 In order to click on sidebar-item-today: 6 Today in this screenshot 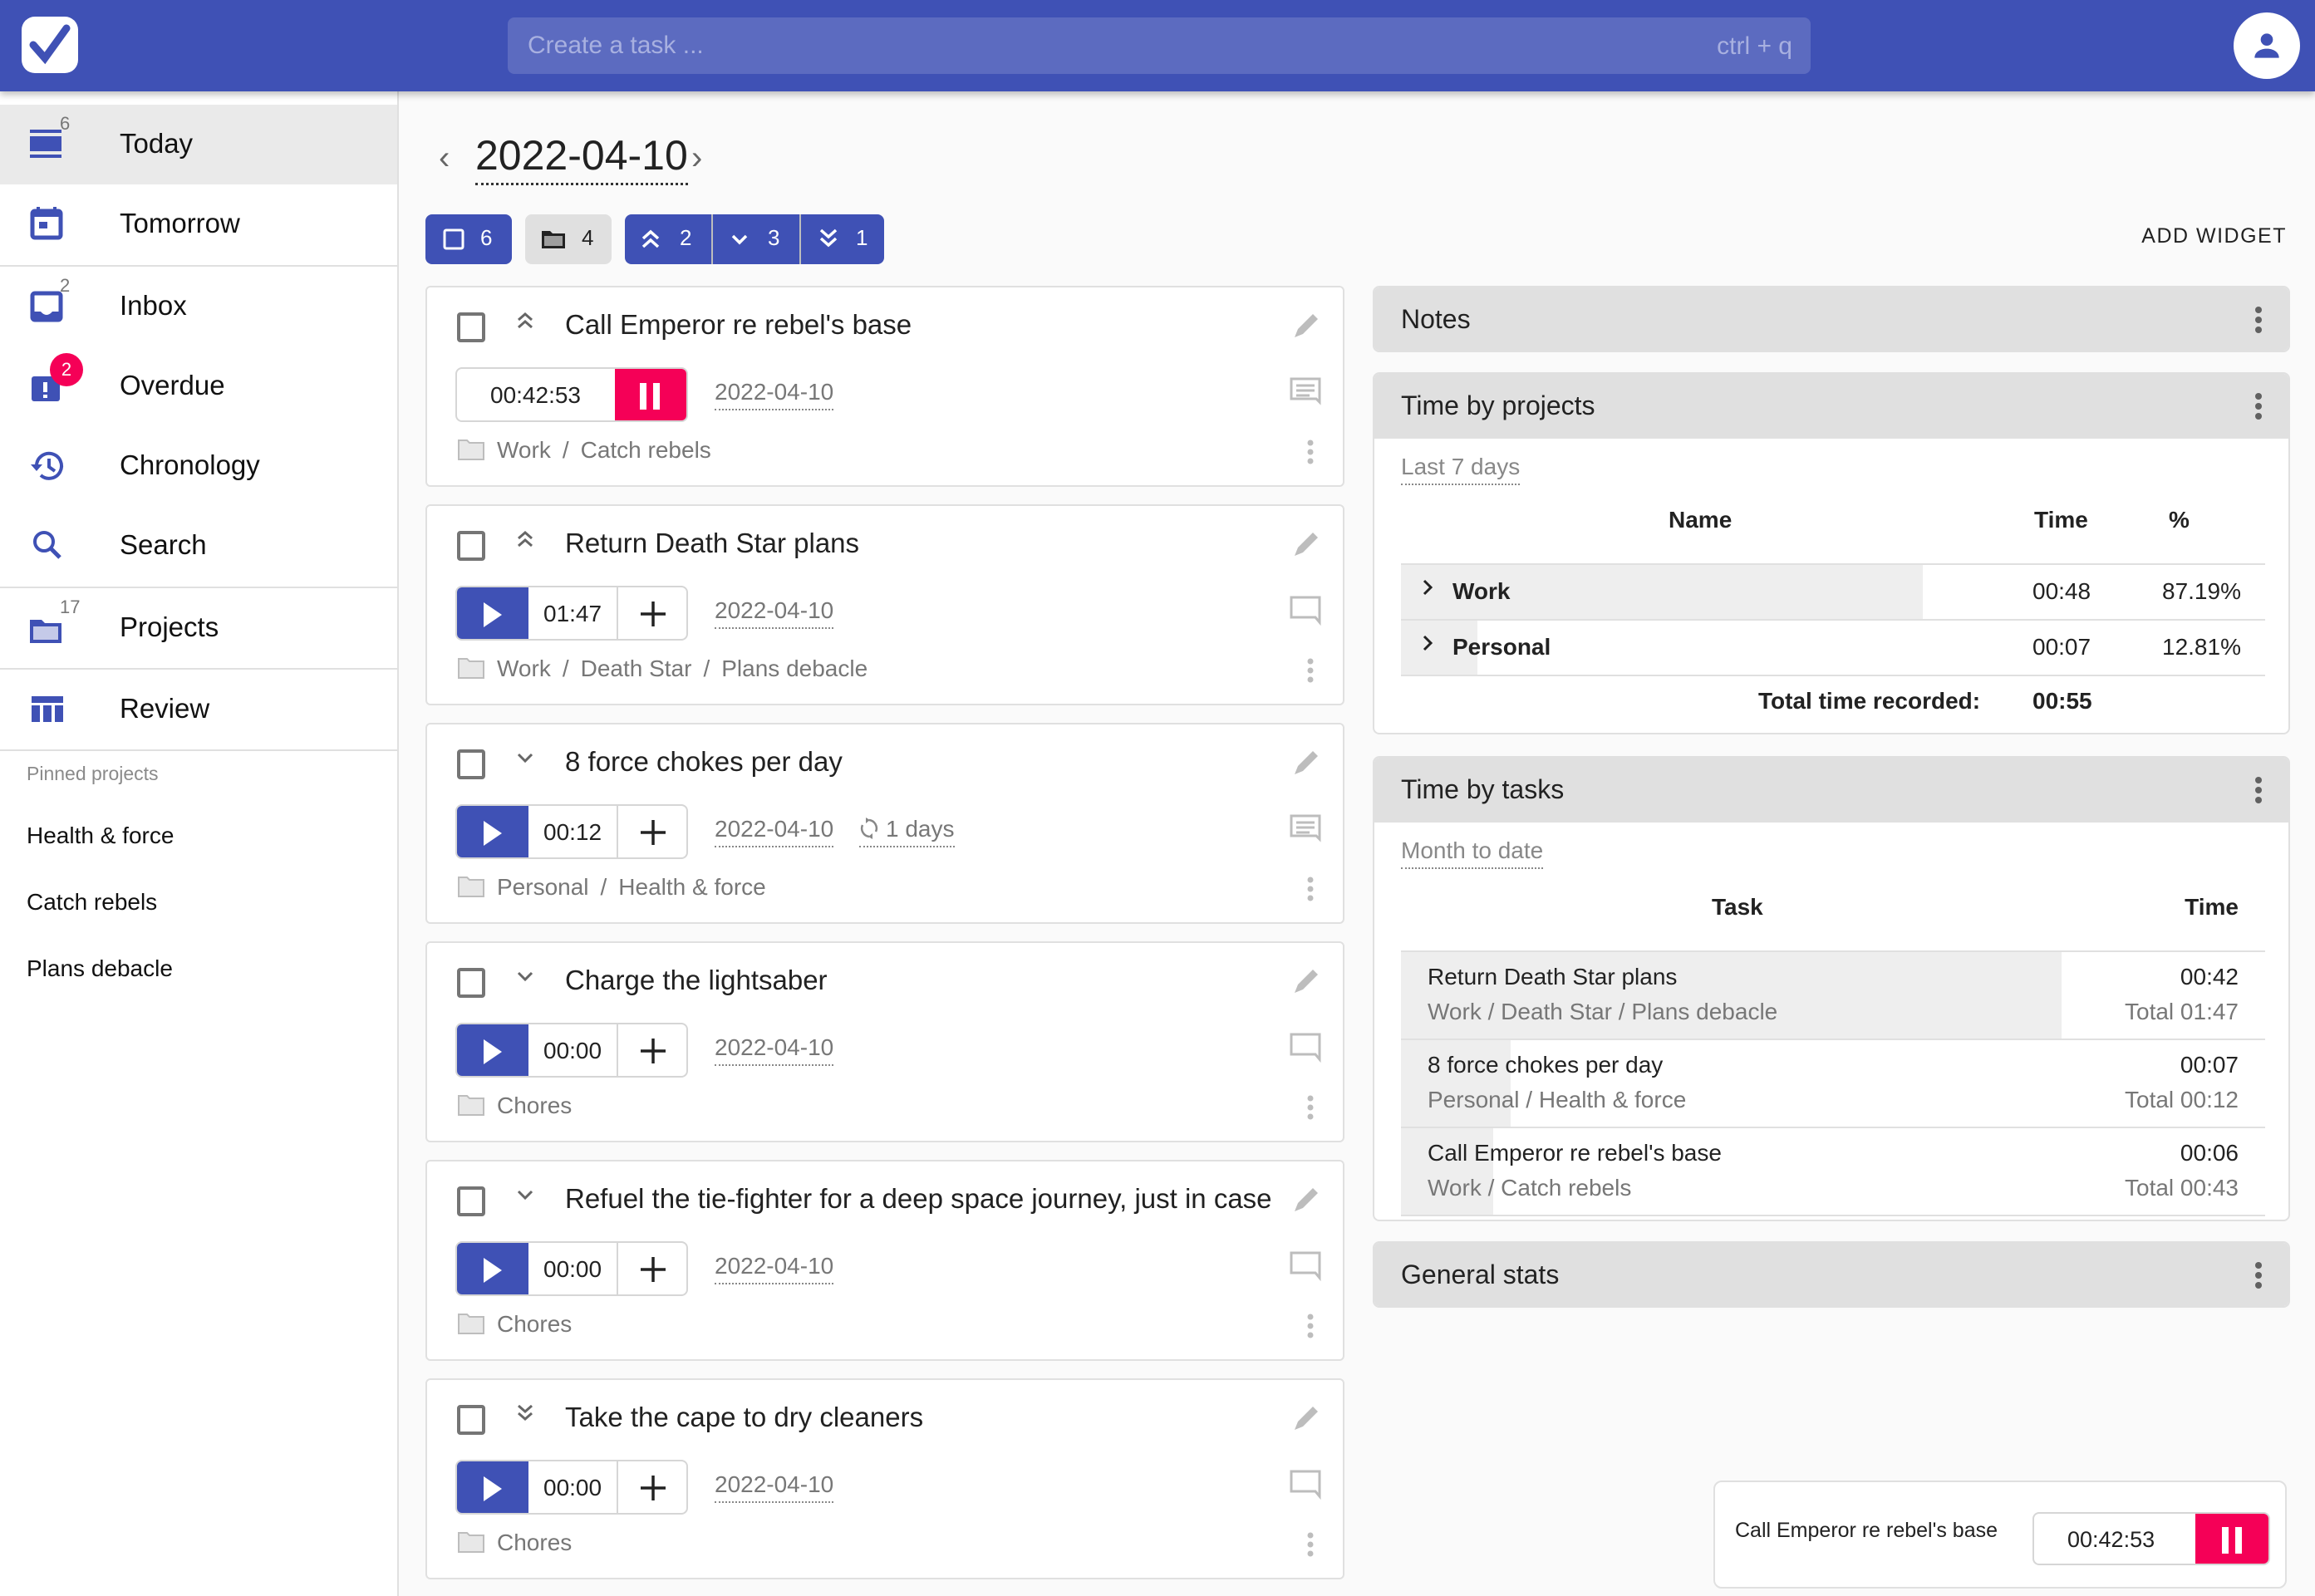, I will do `click(198, 144)`.